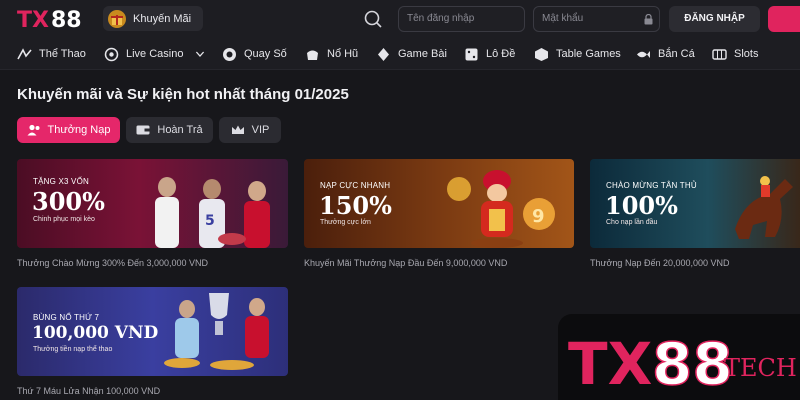  I want to click on watermark-tx: TX, so click(610, 363).